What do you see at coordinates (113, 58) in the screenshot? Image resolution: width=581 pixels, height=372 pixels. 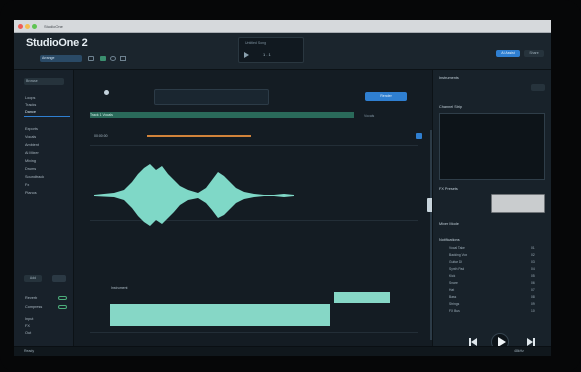 I see `record-icon` at bounding box center [113, 58].